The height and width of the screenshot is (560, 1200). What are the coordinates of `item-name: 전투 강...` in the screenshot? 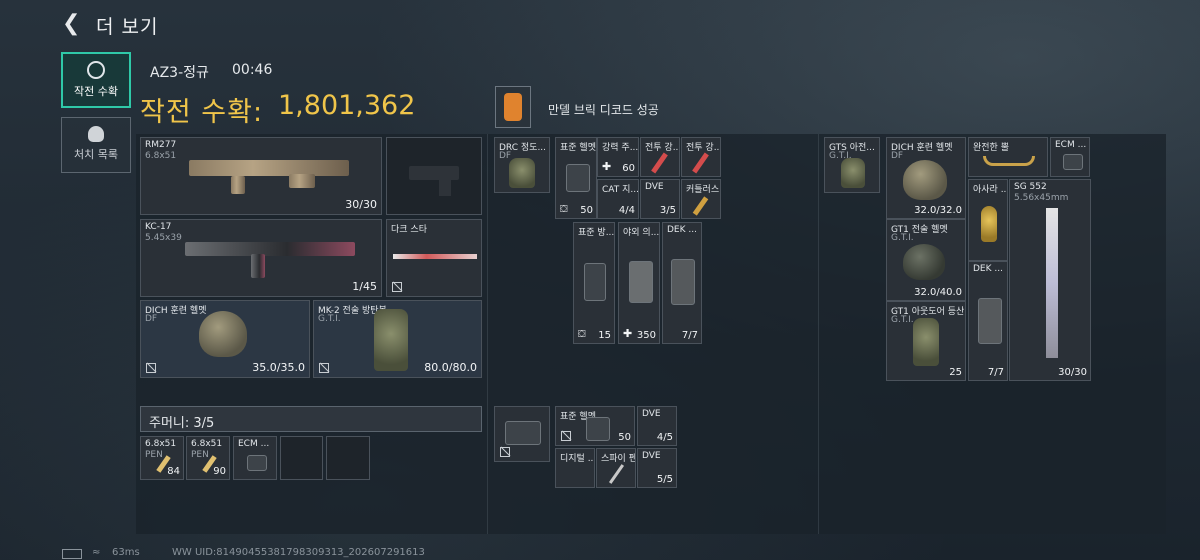 It's located at (703, 148).